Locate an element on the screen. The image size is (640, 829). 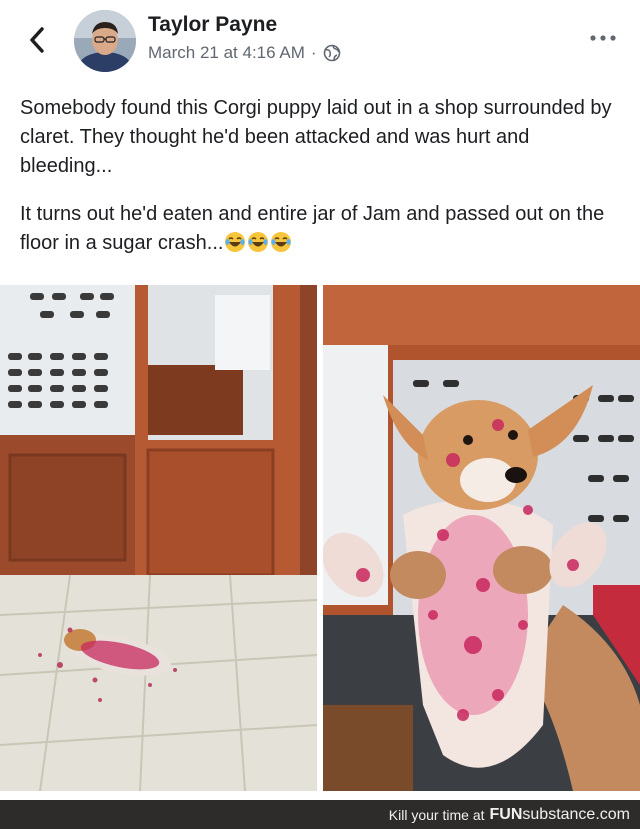
back-arrow-icon is located at coordinates (37, 40).